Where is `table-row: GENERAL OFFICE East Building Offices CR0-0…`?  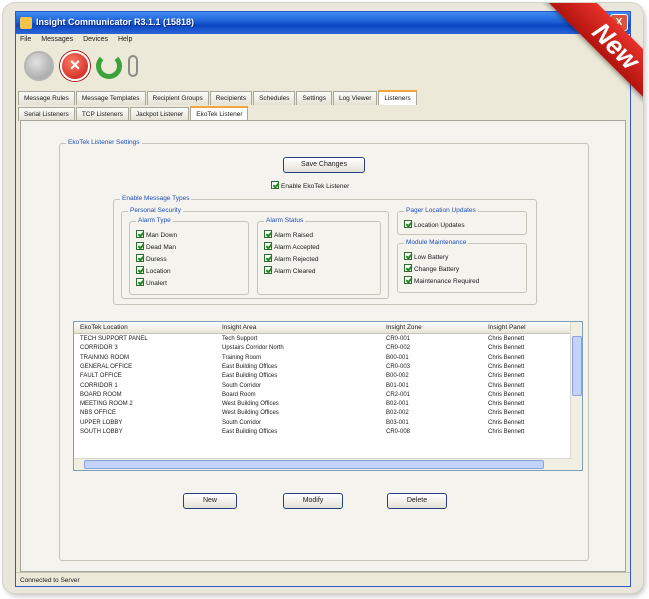
table-row: GENERAL OFFICE East Building Offices CR0-0… is located at coordinates (322, 367).